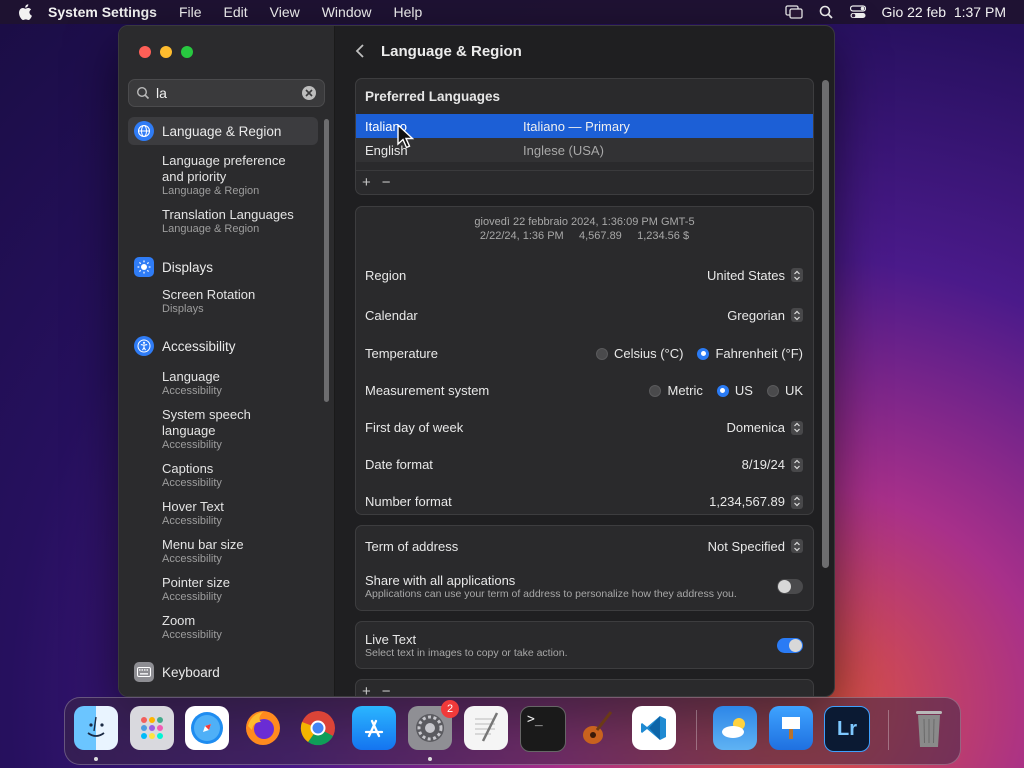 The width and height of the screenshot is (1024, 768). Describe the element at coordinates (326, 260) in the screenshot. I see `sidebar-scrollbar` at that location.